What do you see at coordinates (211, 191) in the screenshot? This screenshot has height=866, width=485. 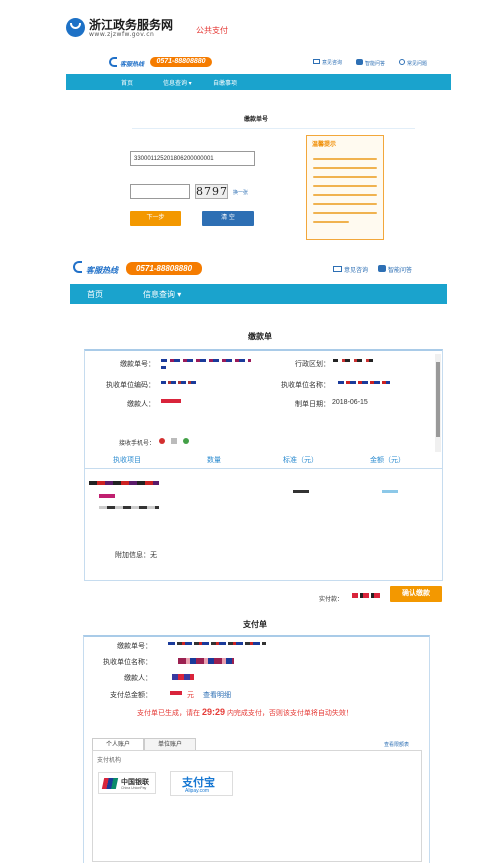 I see `captcha-image: 8797` at bounding box center [211, 191].